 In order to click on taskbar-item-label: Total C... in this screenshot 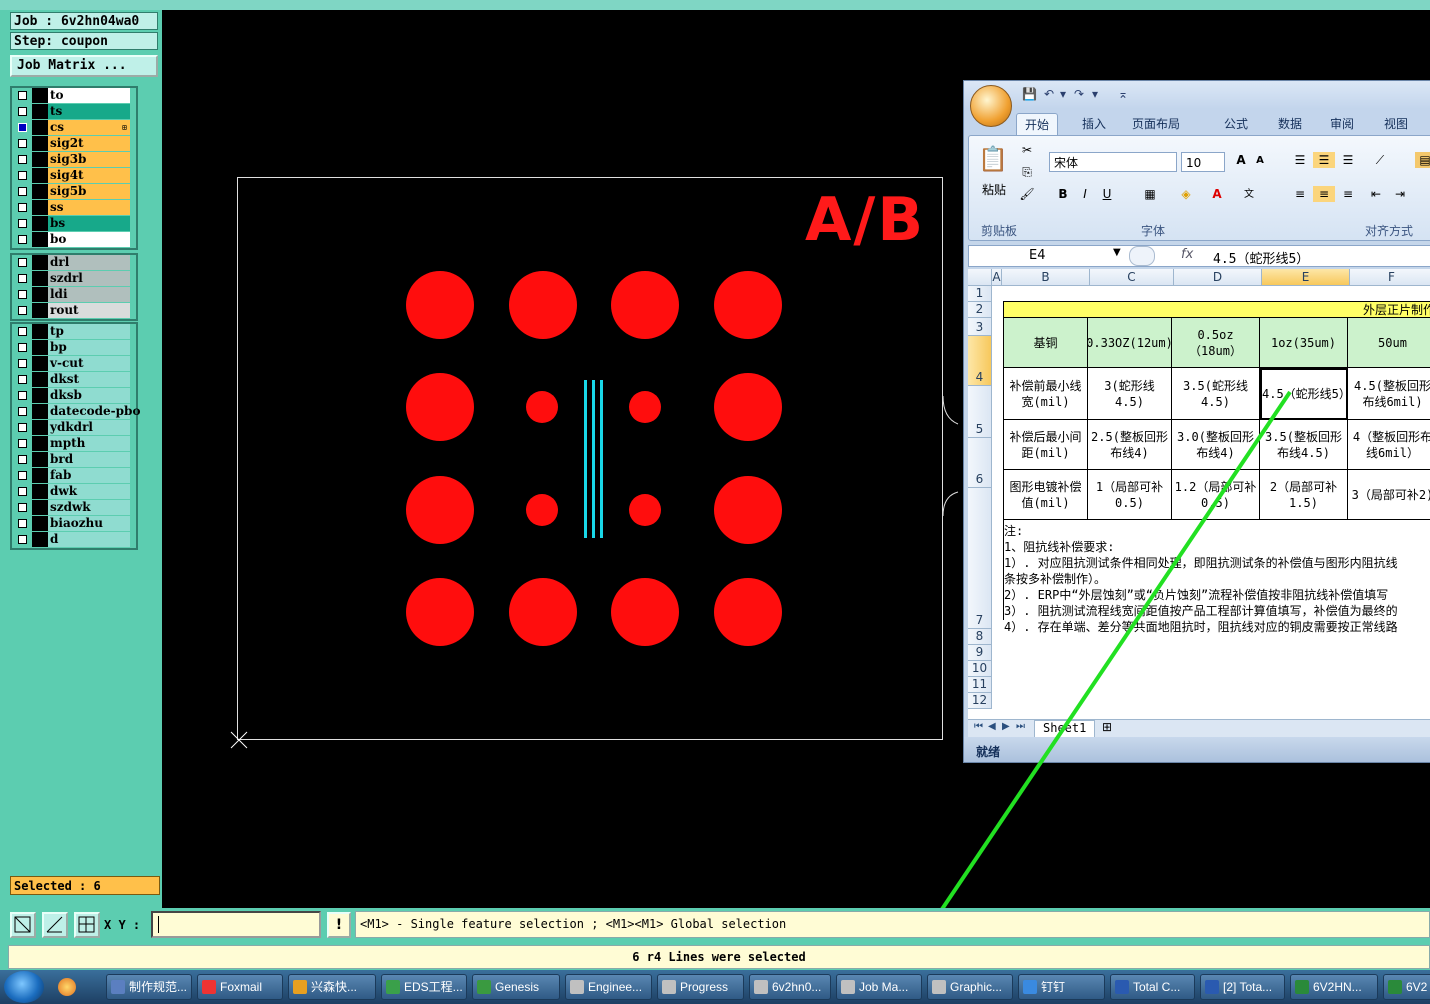, I will do `click(1157, 987)`.